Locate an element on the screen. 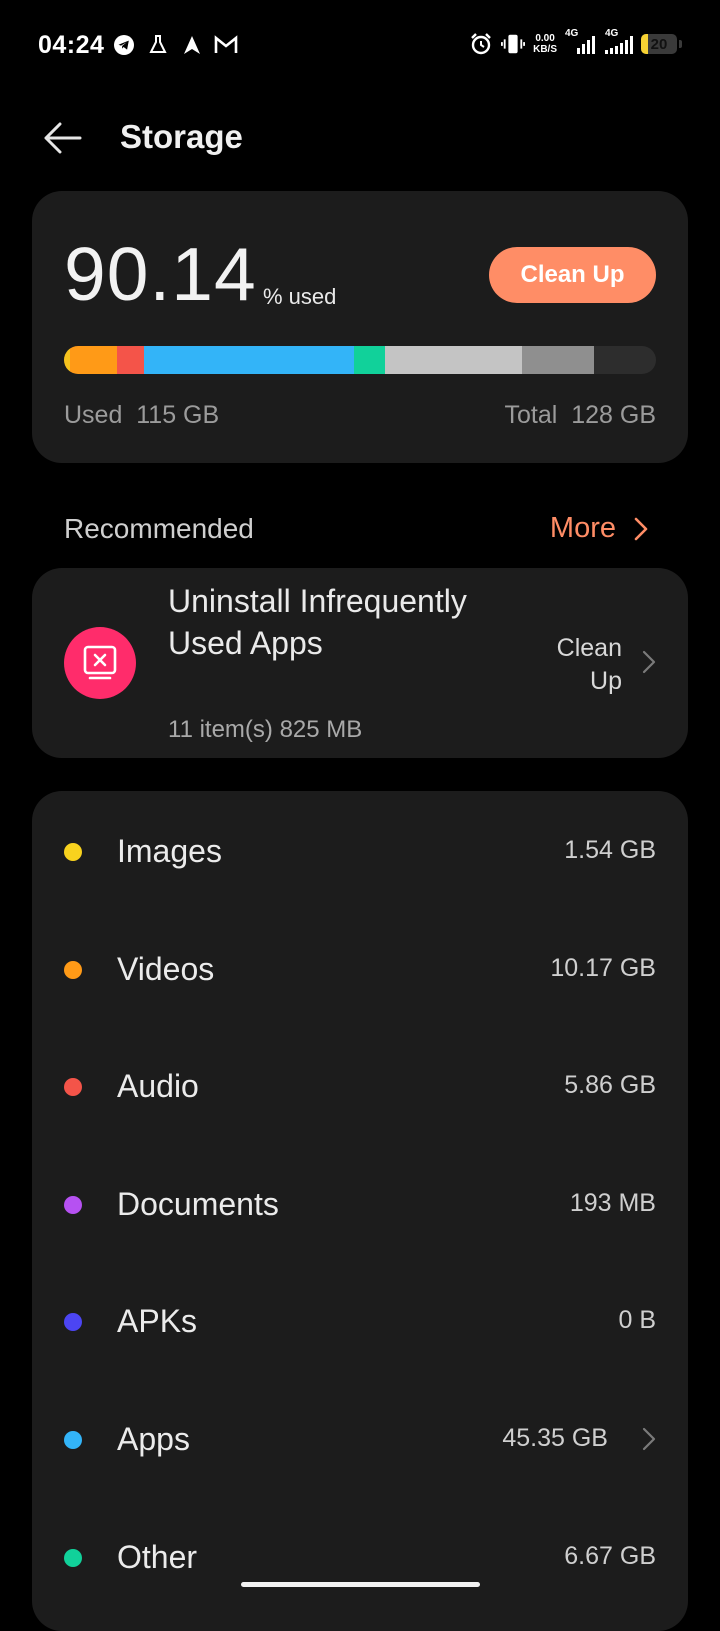 Image resolution: width=720 pixels, height=1631 pixels. category-name: Other is located at coordinates (157, 1556).